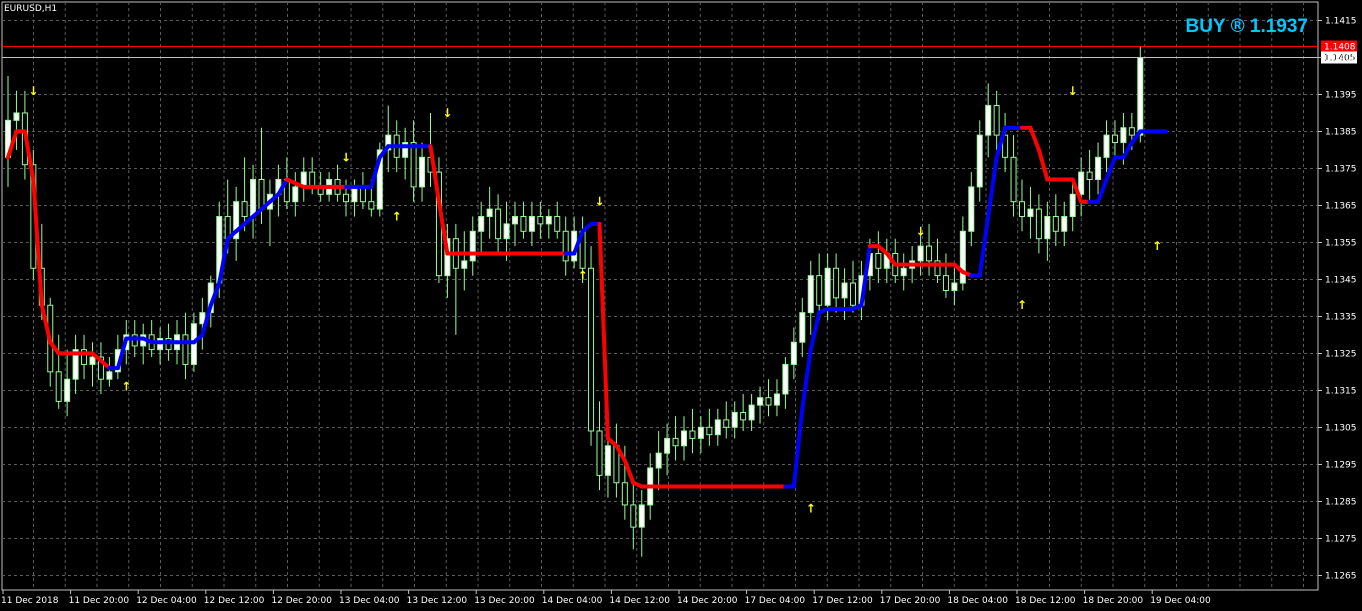  What do you see at coordinates (31, 9) in the screenshot?
I see `symbol-label: EURUSD,H1` at bounding box center [31, 9].